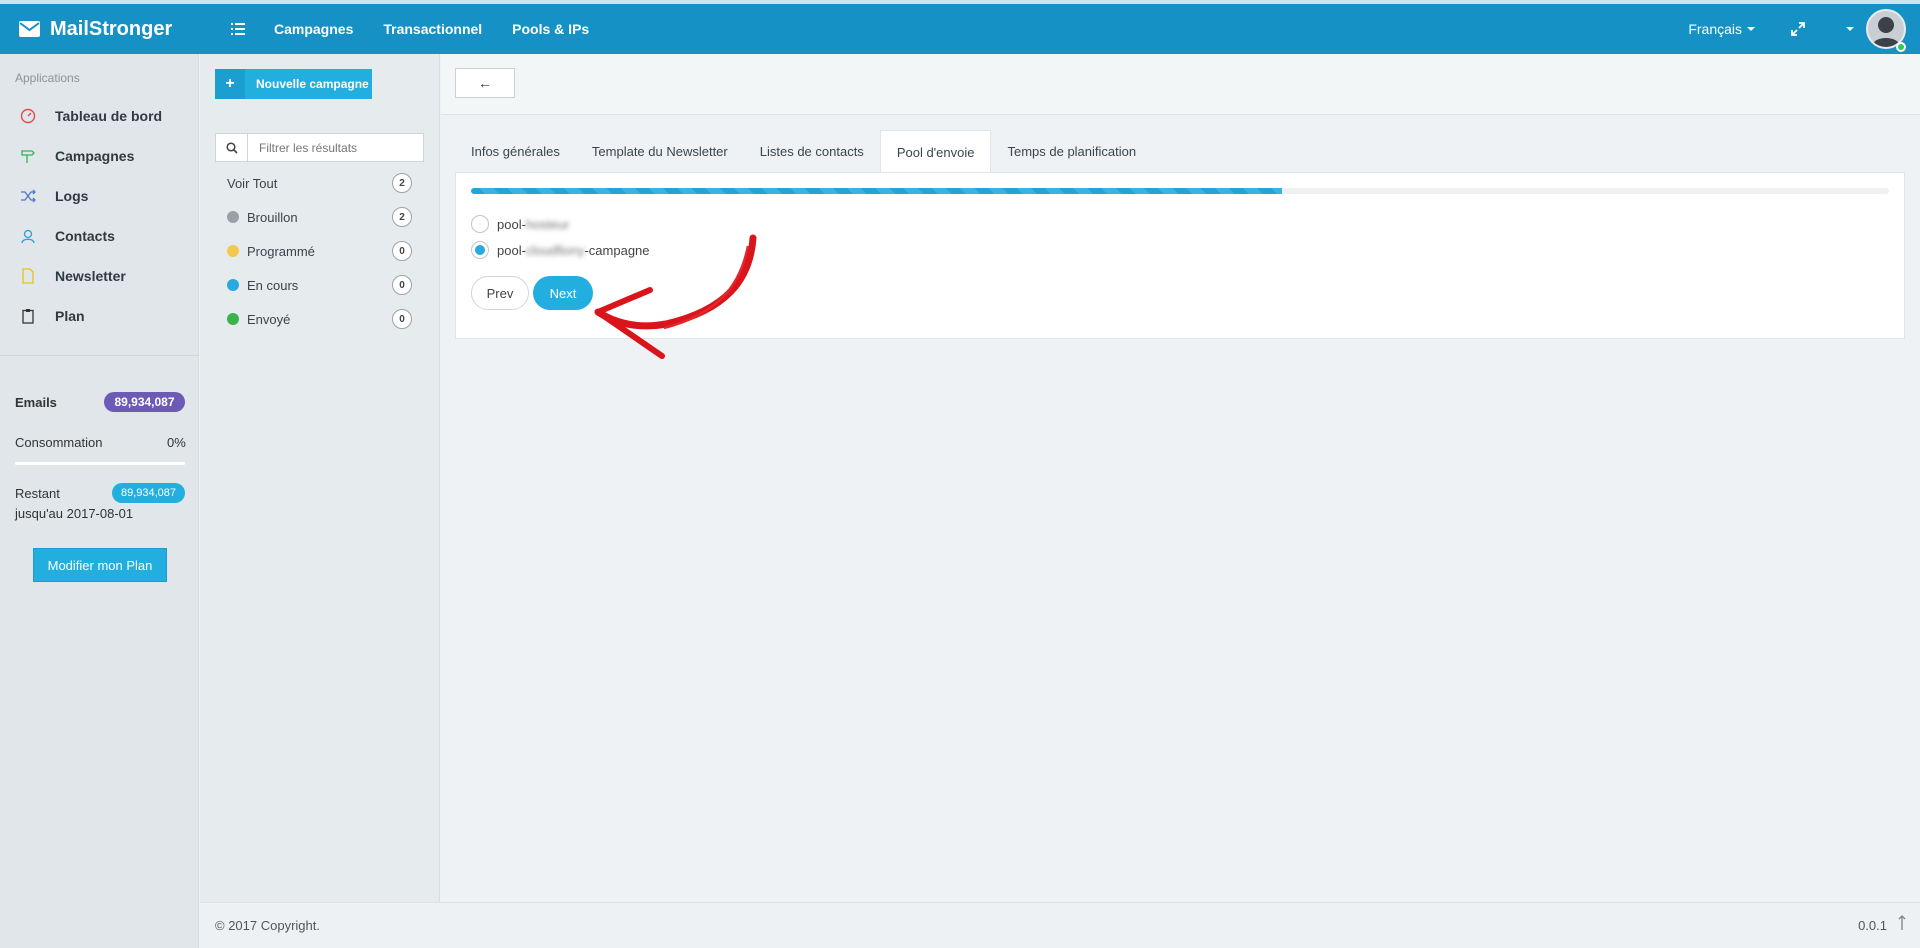 This screenshot has height=948, width=1920. Describe the element at coordinates (28, 196) in the screenshot. I see `shuffle-icon` at that location.